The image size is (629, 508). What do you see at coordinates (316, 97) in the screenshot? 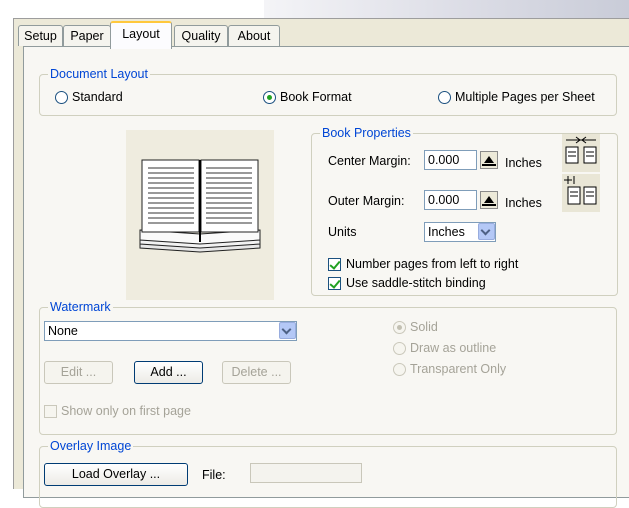
I see `radio-book-format-label: Book Format` at bounding box center [316, 97].